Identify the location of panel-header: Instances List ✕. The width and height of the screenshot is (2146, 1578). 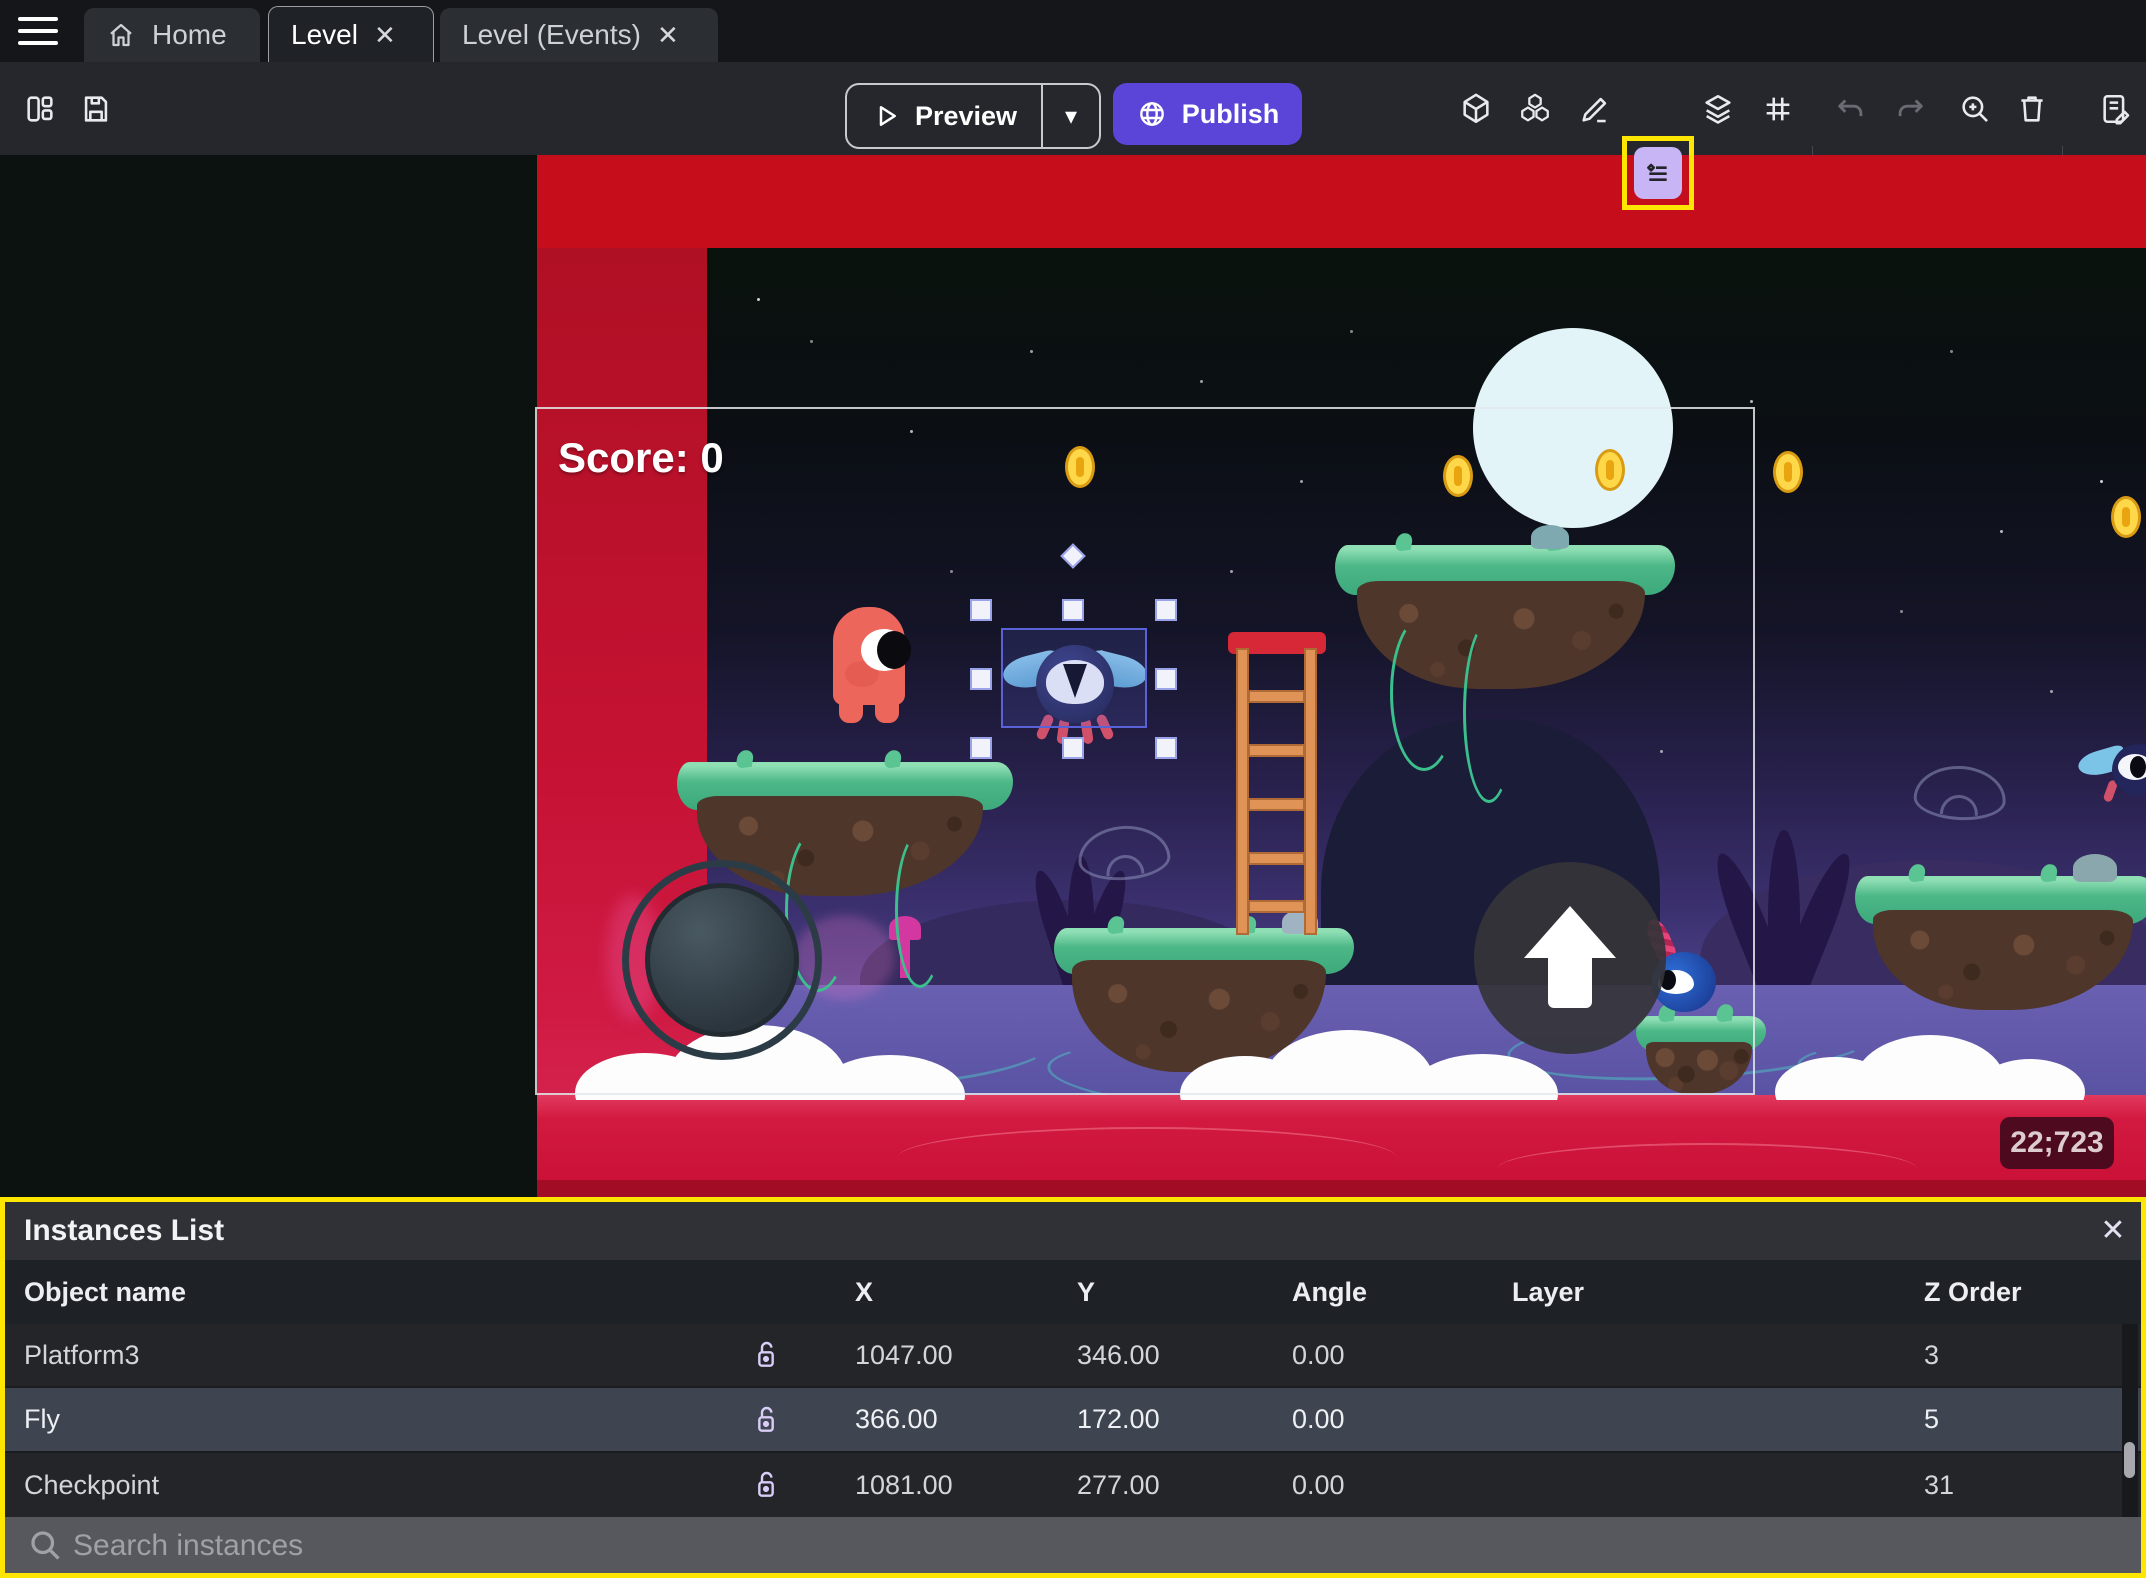
(1073, 1231).